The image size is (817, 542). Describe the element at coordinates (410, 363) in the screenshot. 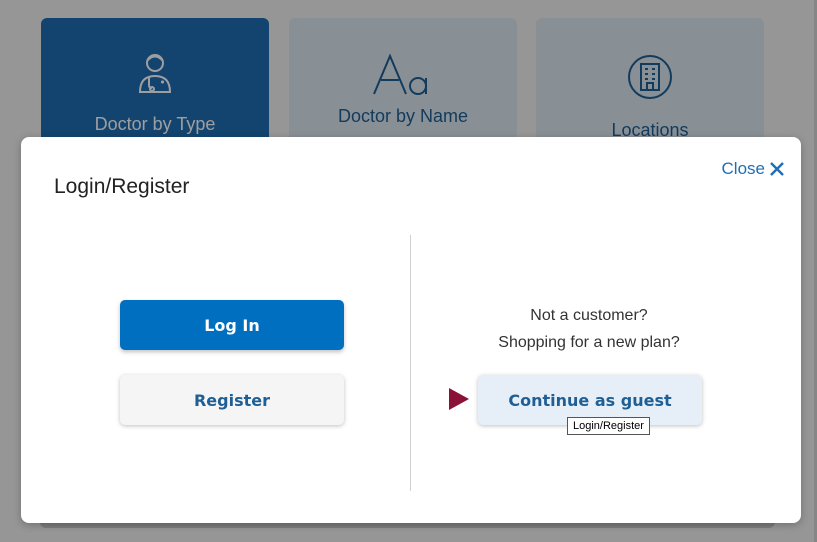

I see `vertical-divider` at that location.